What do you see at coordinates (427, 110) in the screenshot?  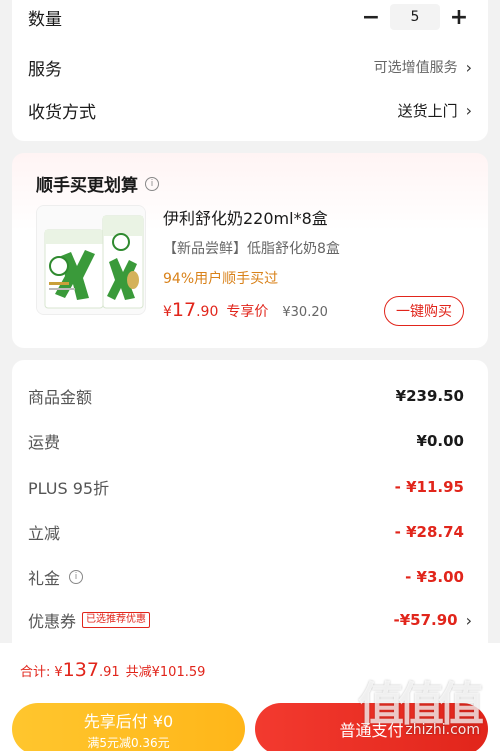 I see `delivery-value-text: 送货上门` at bounding box center [427, 110].